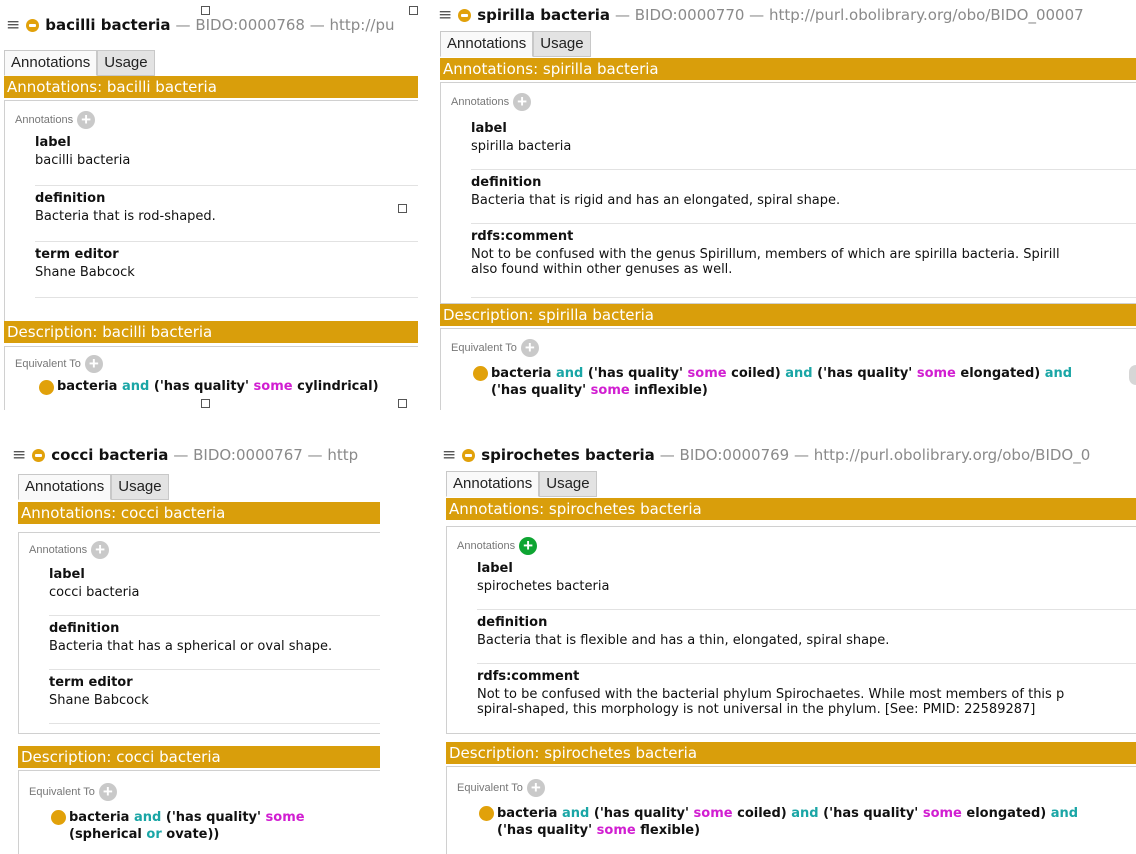 The image size is (1136, 854). Describe the element at coordinates (266, 455) in the screenshot. I see `panel-title-iri: — BIDO:0000767 — http` at that location.